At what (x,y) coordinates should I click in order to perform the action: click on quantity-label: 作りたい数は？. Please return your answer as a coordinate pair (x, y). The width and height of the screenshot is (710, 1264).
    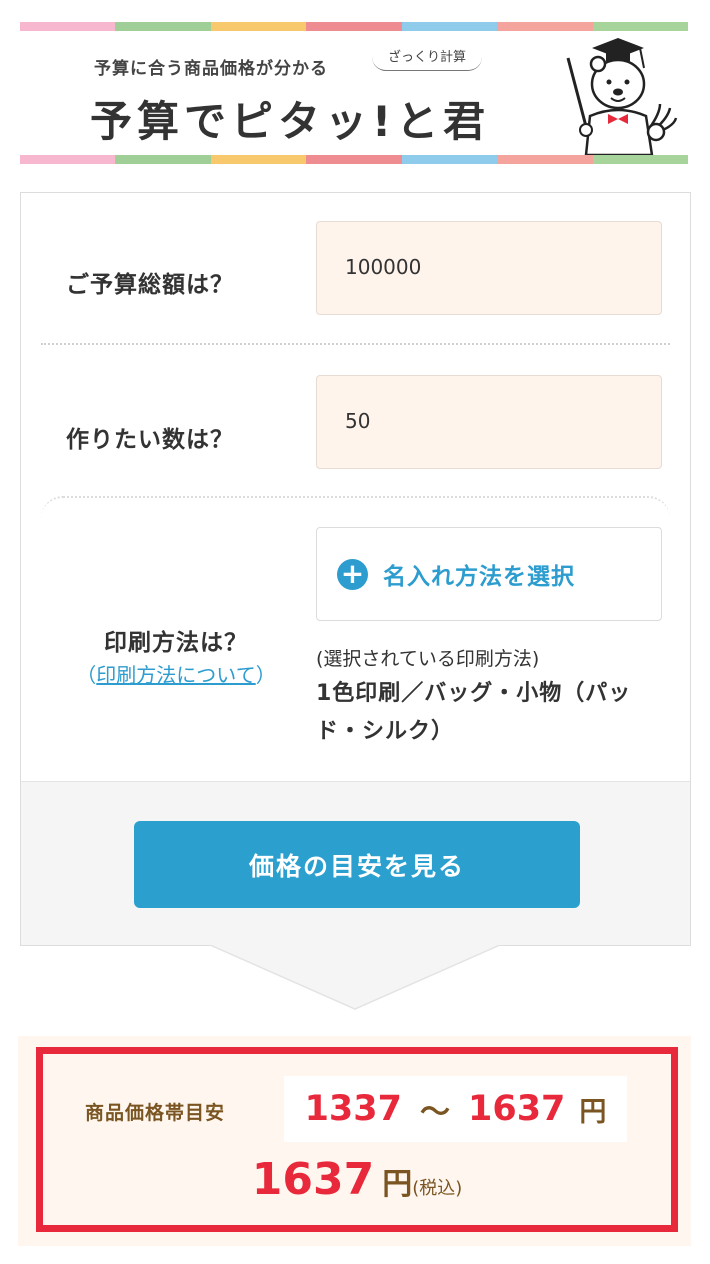
    Looking at the image, I should click on (150, 440).